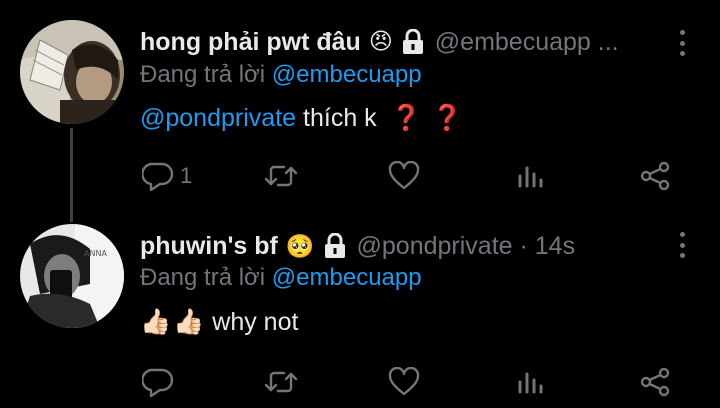 The image size is (720, 408). What do you see at coordinates (218, 118) in the screenshot?
I see `body-mention-link: @pondprivate` at bounding box center [218, 118].